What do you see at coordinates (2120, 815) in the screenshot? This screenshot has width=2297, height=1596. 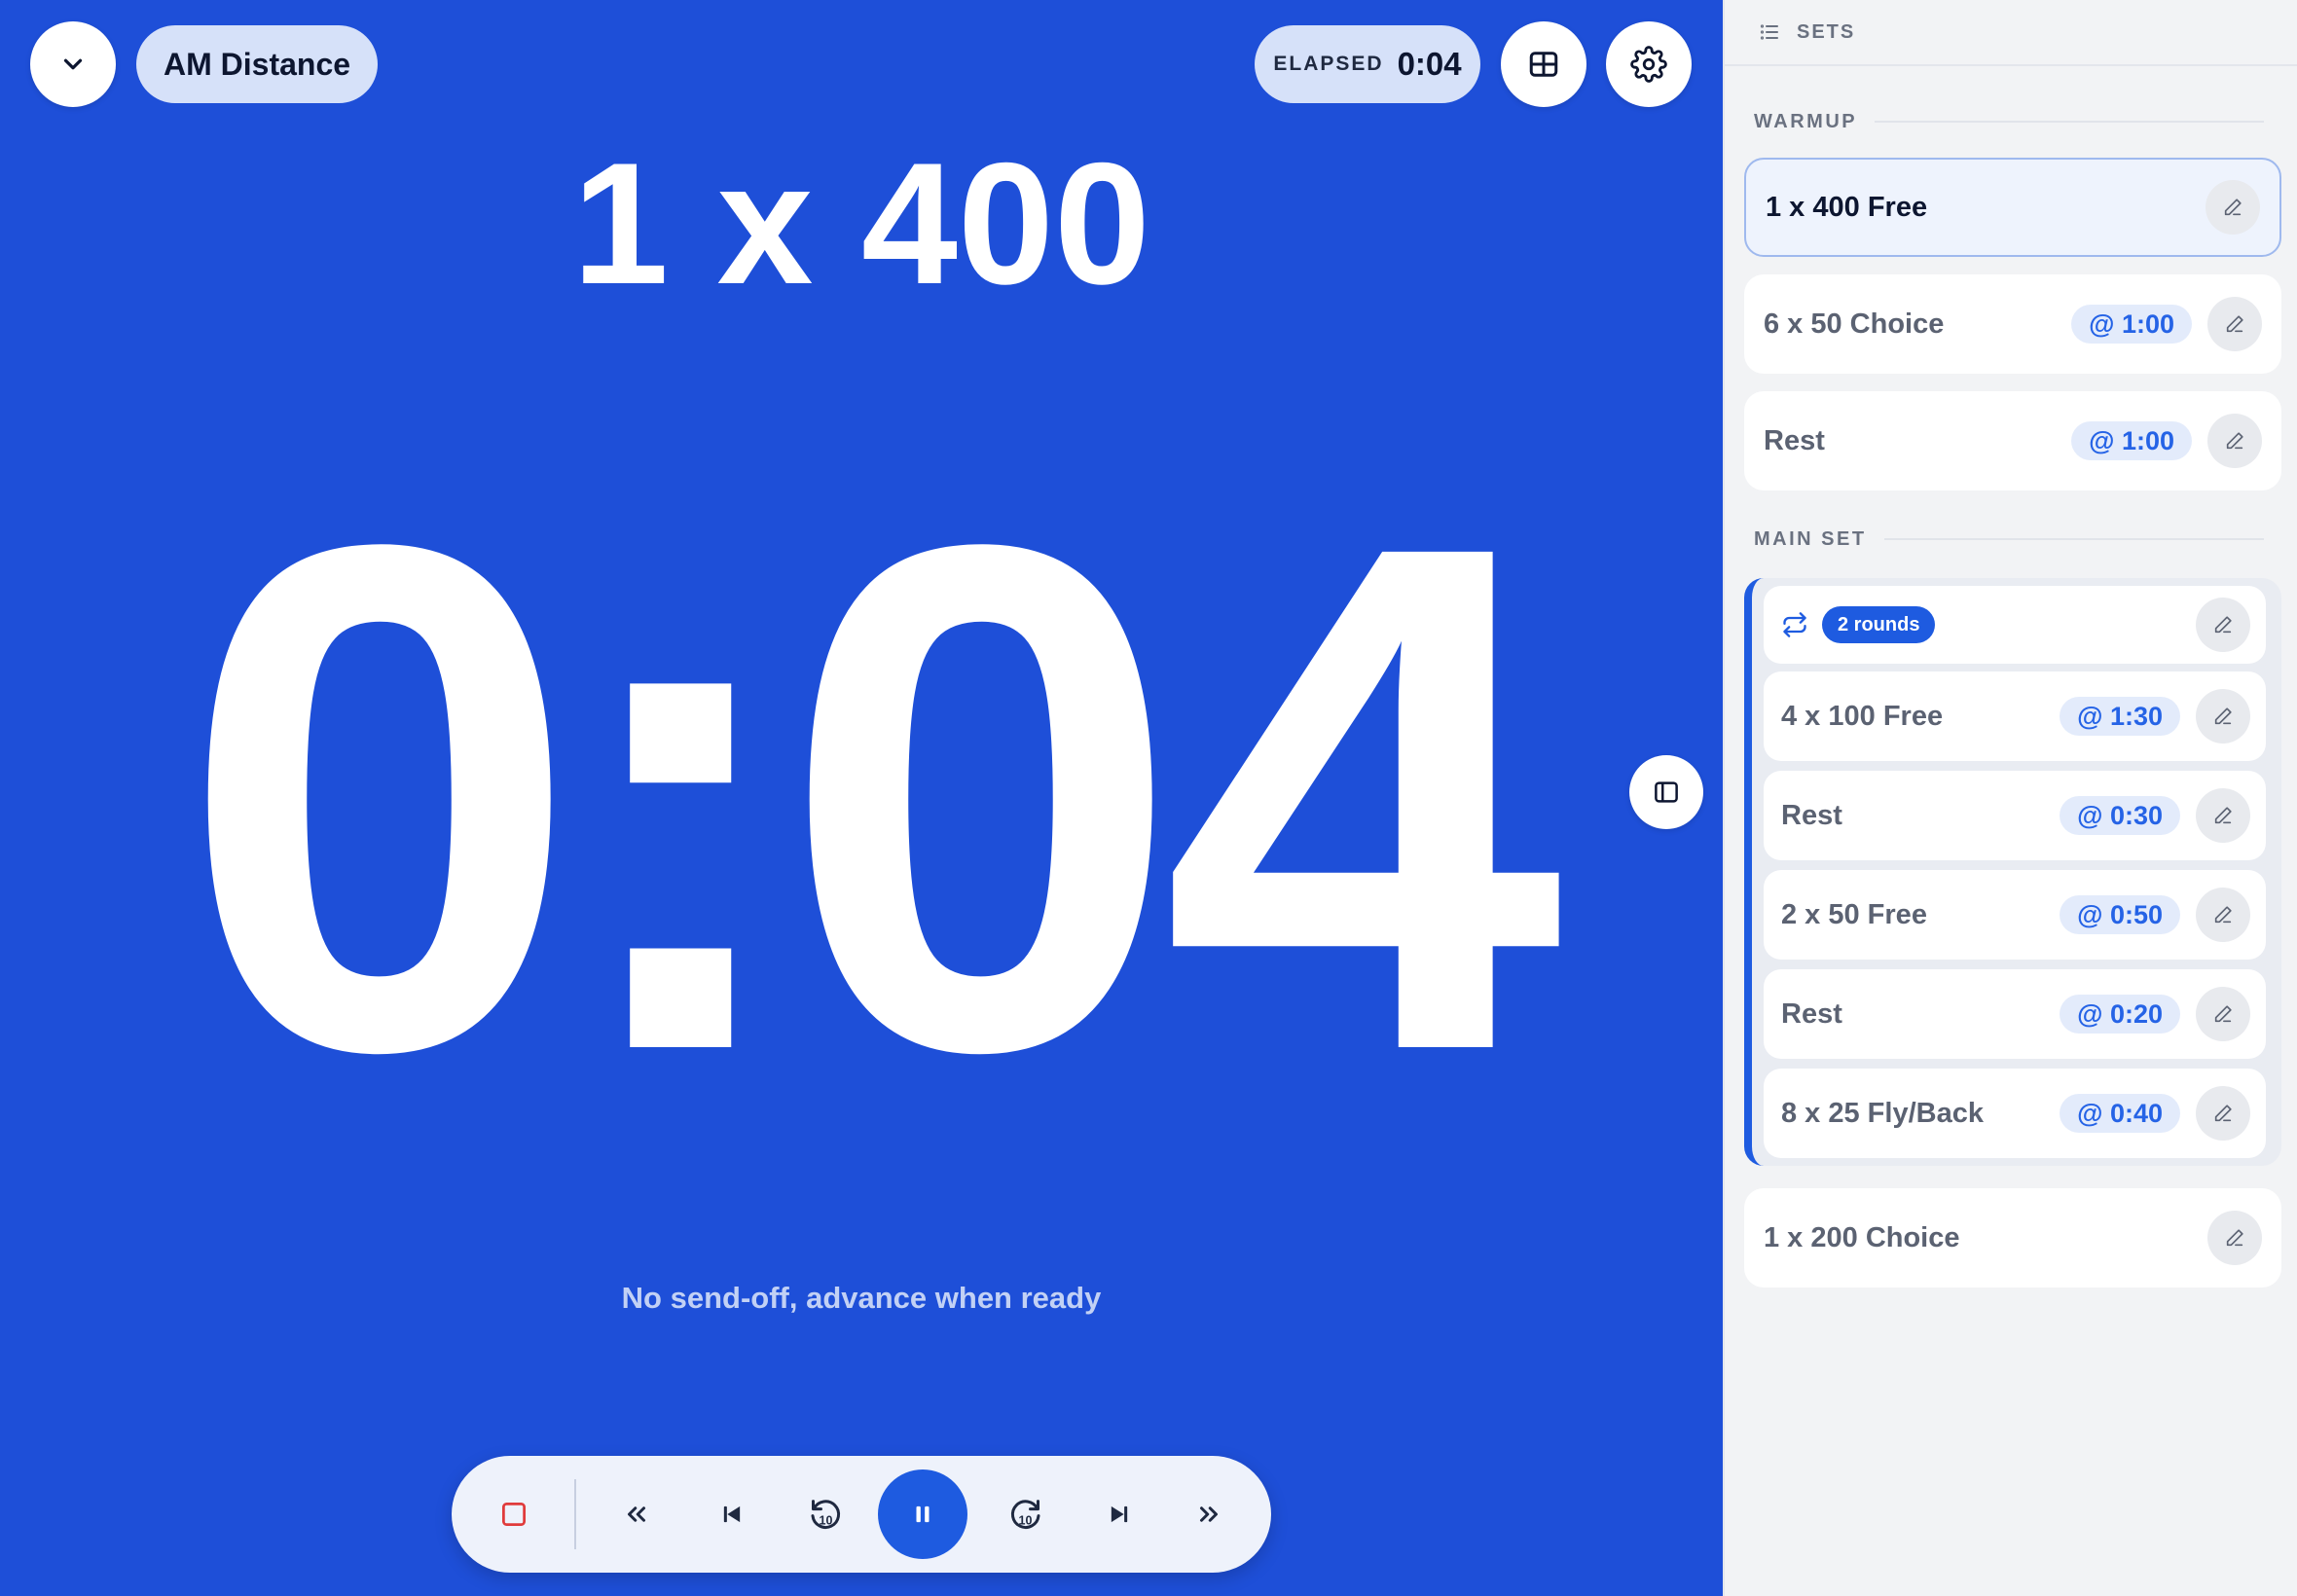 I see `sendoff-badge: @ 0:30` at bounding box center [2120, 815].